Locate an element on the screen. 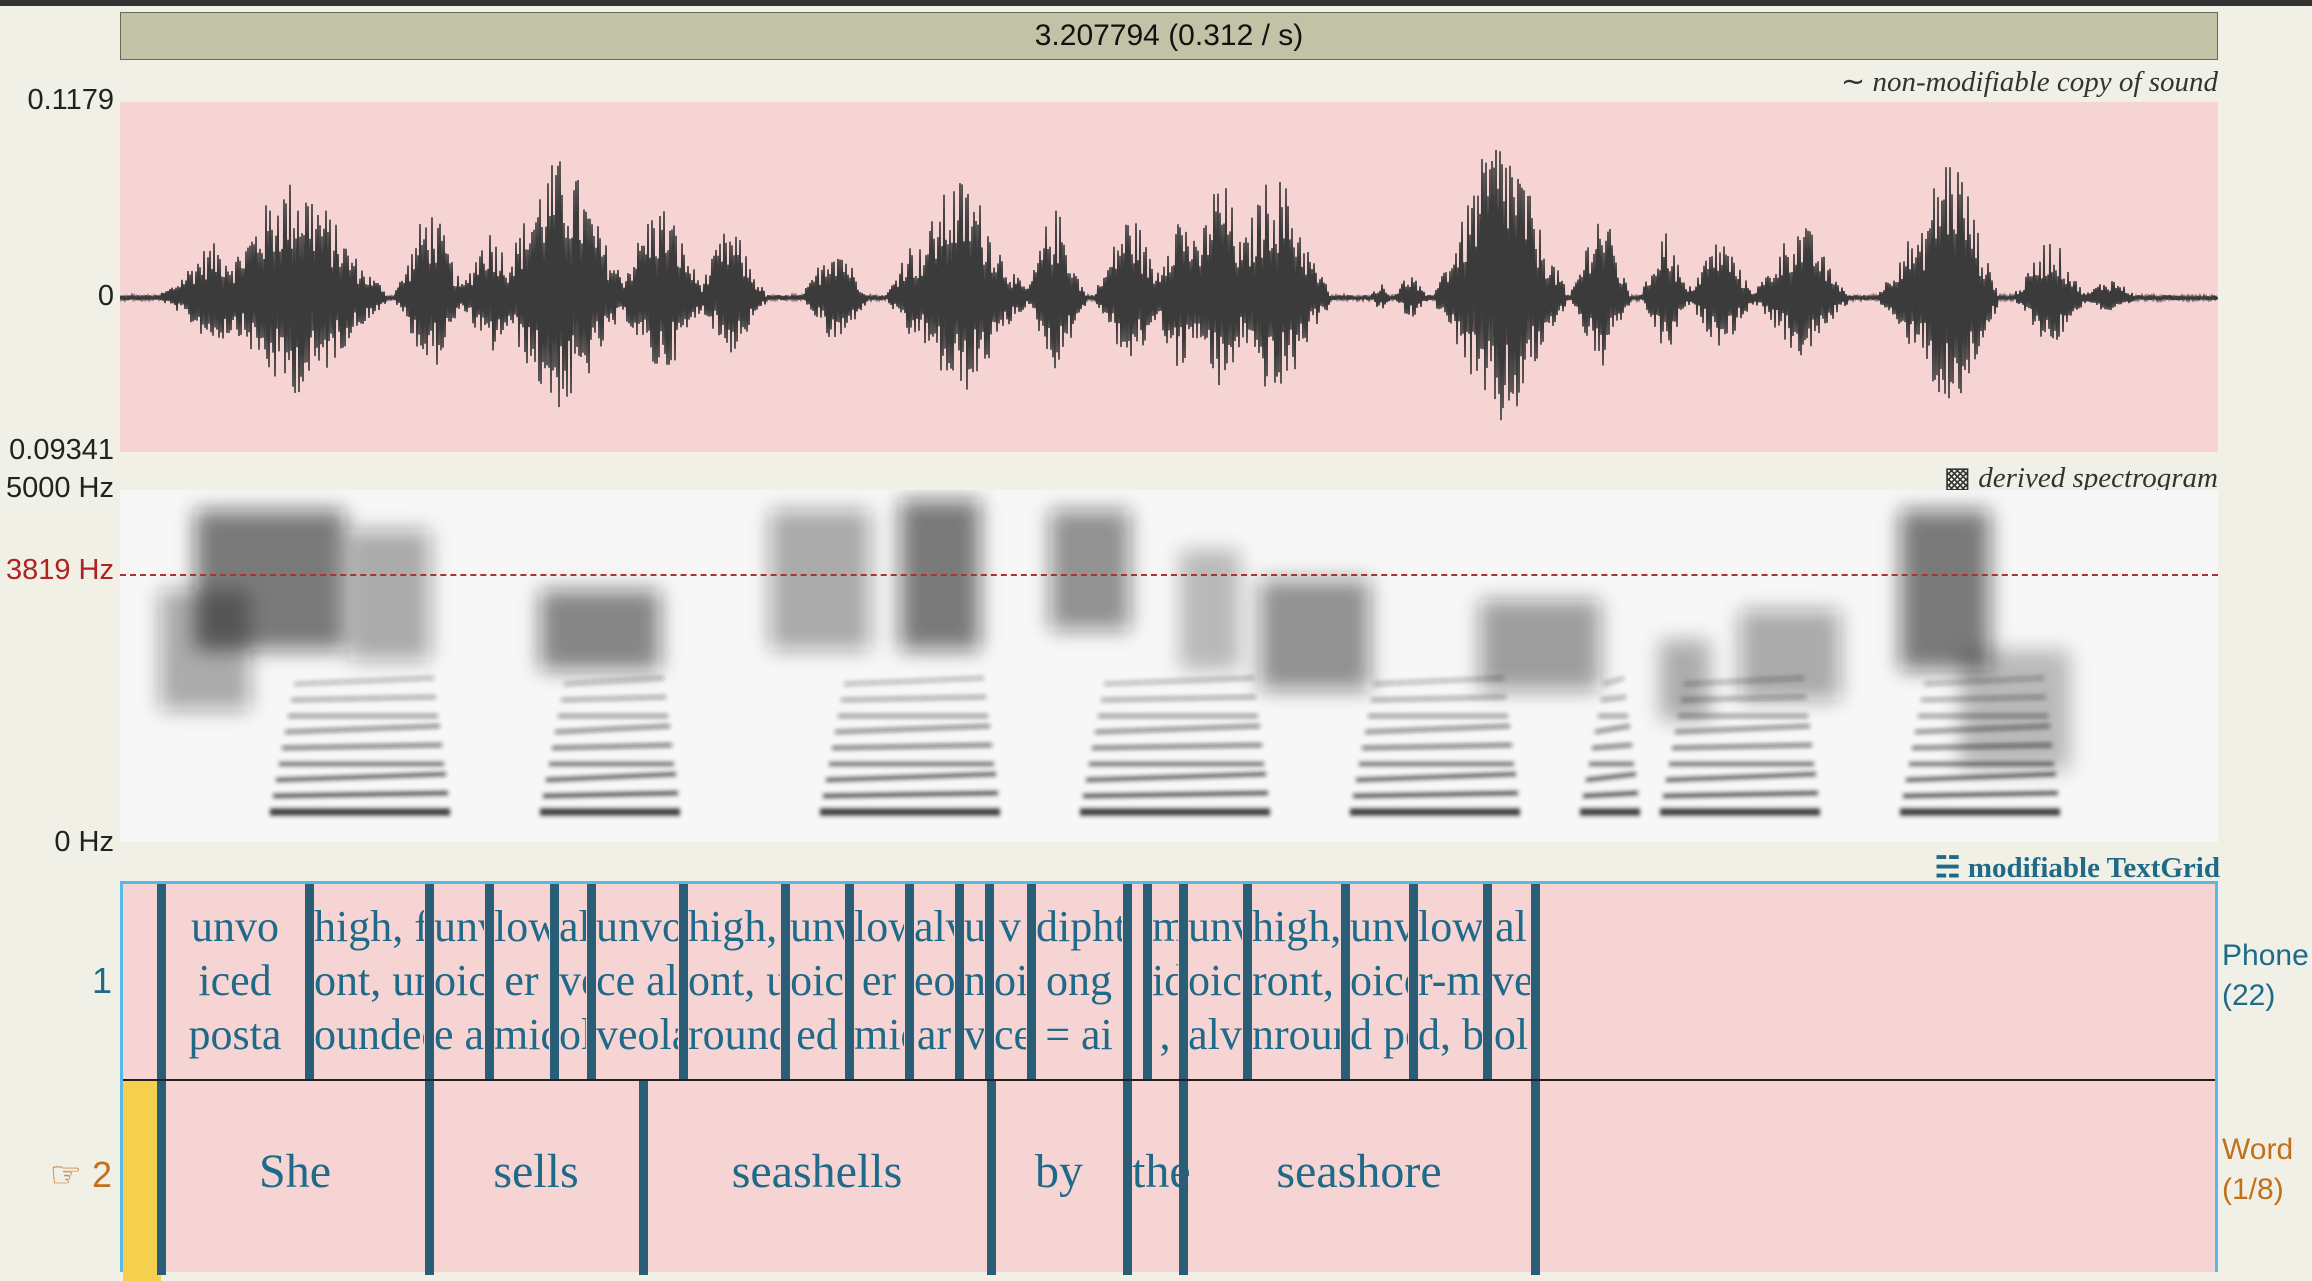 The image size is (2312, 1281). phone-interval: high, f ront, u nroun is located at coordinates (1296, 990).